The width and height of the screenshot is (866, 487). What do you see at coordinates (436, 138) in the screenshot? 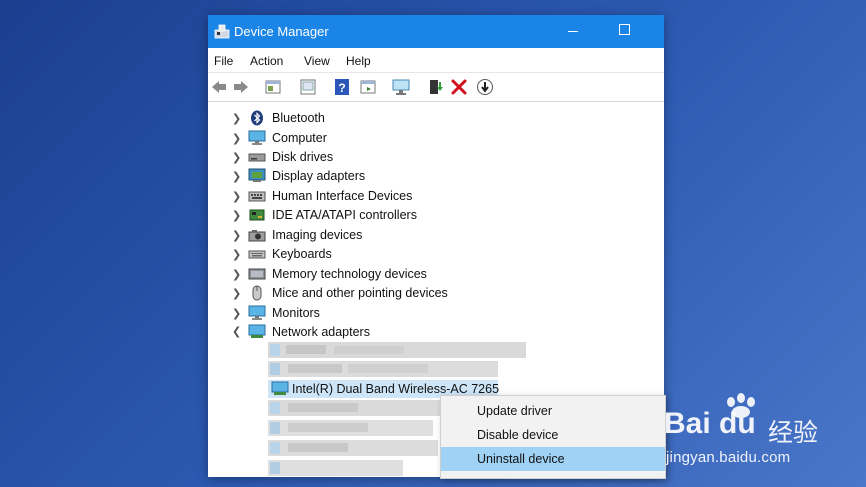
I see `tree-item-computer: ❯ Computer` at bounding box center [436, 138].